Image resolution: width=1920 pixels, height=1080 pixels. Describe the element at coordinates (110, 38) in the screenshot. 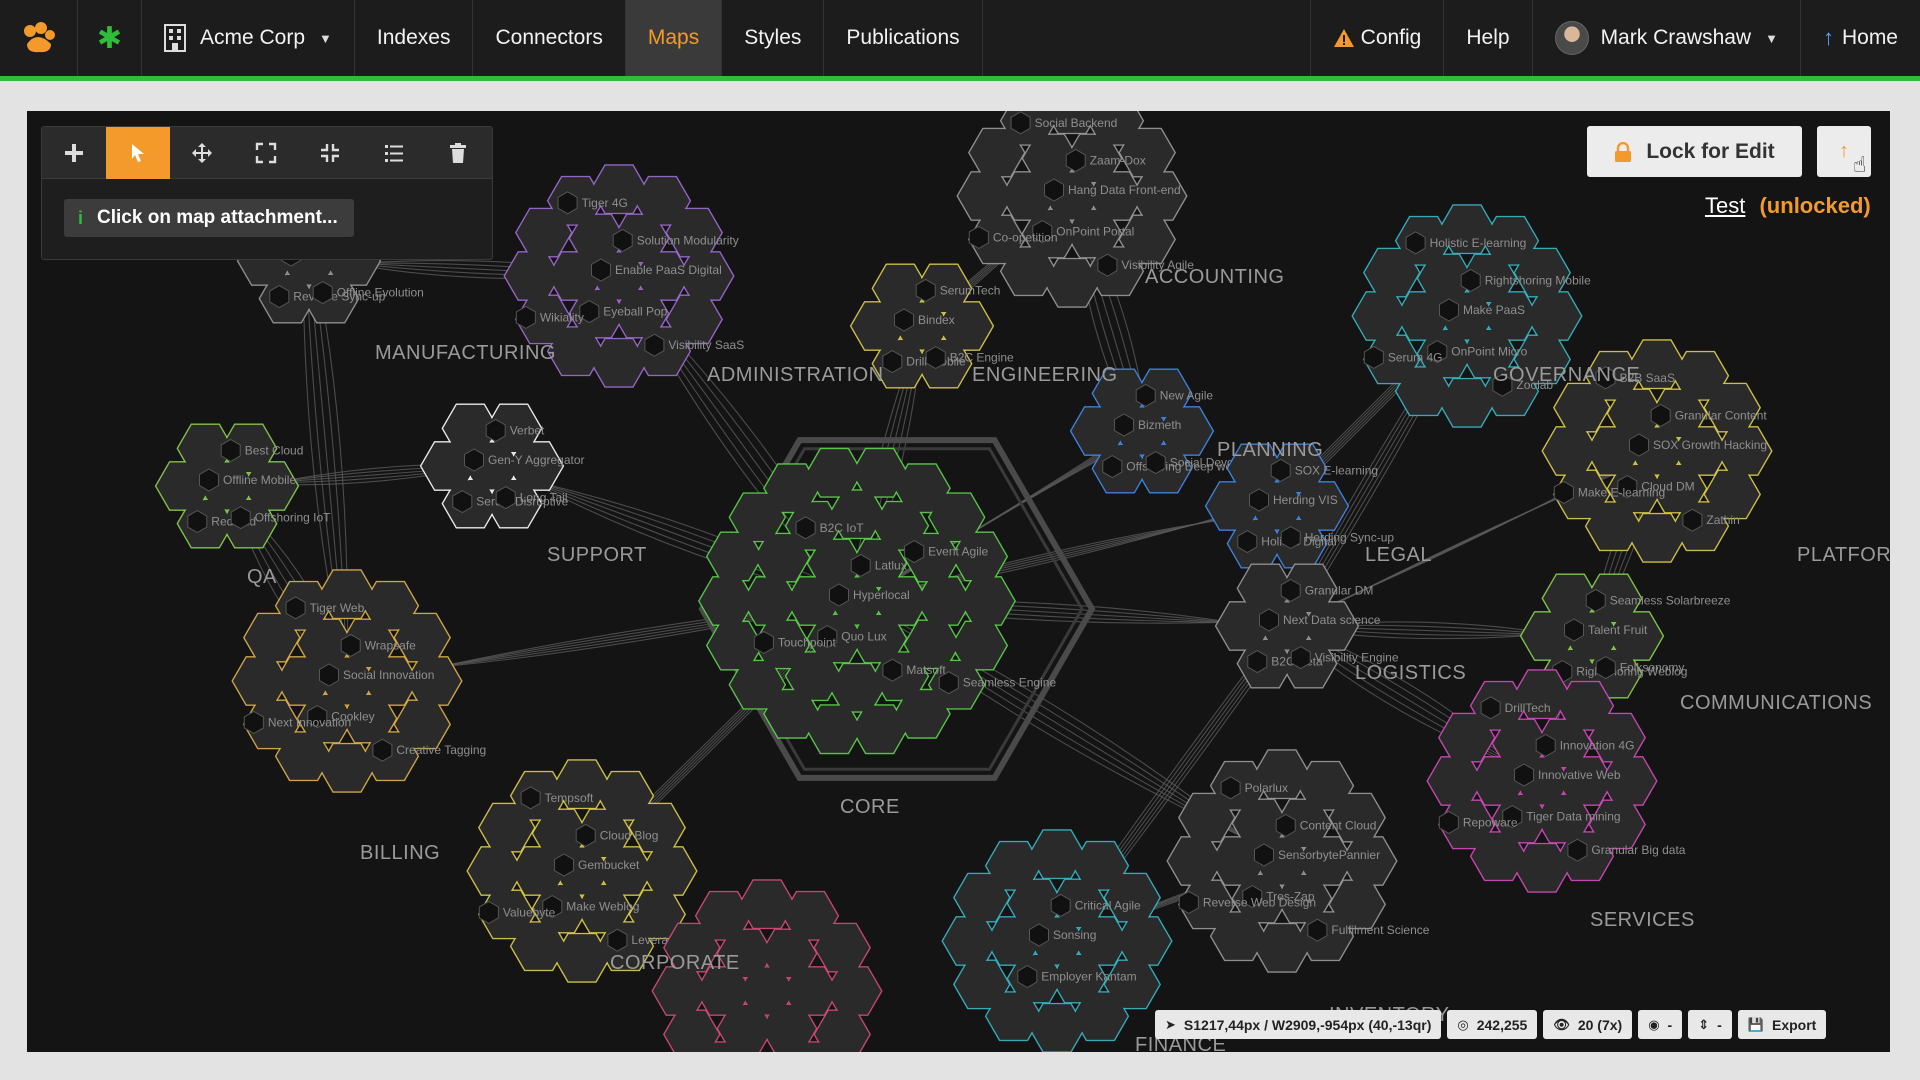

I see `favorites-star-icon: ✱` at that location.